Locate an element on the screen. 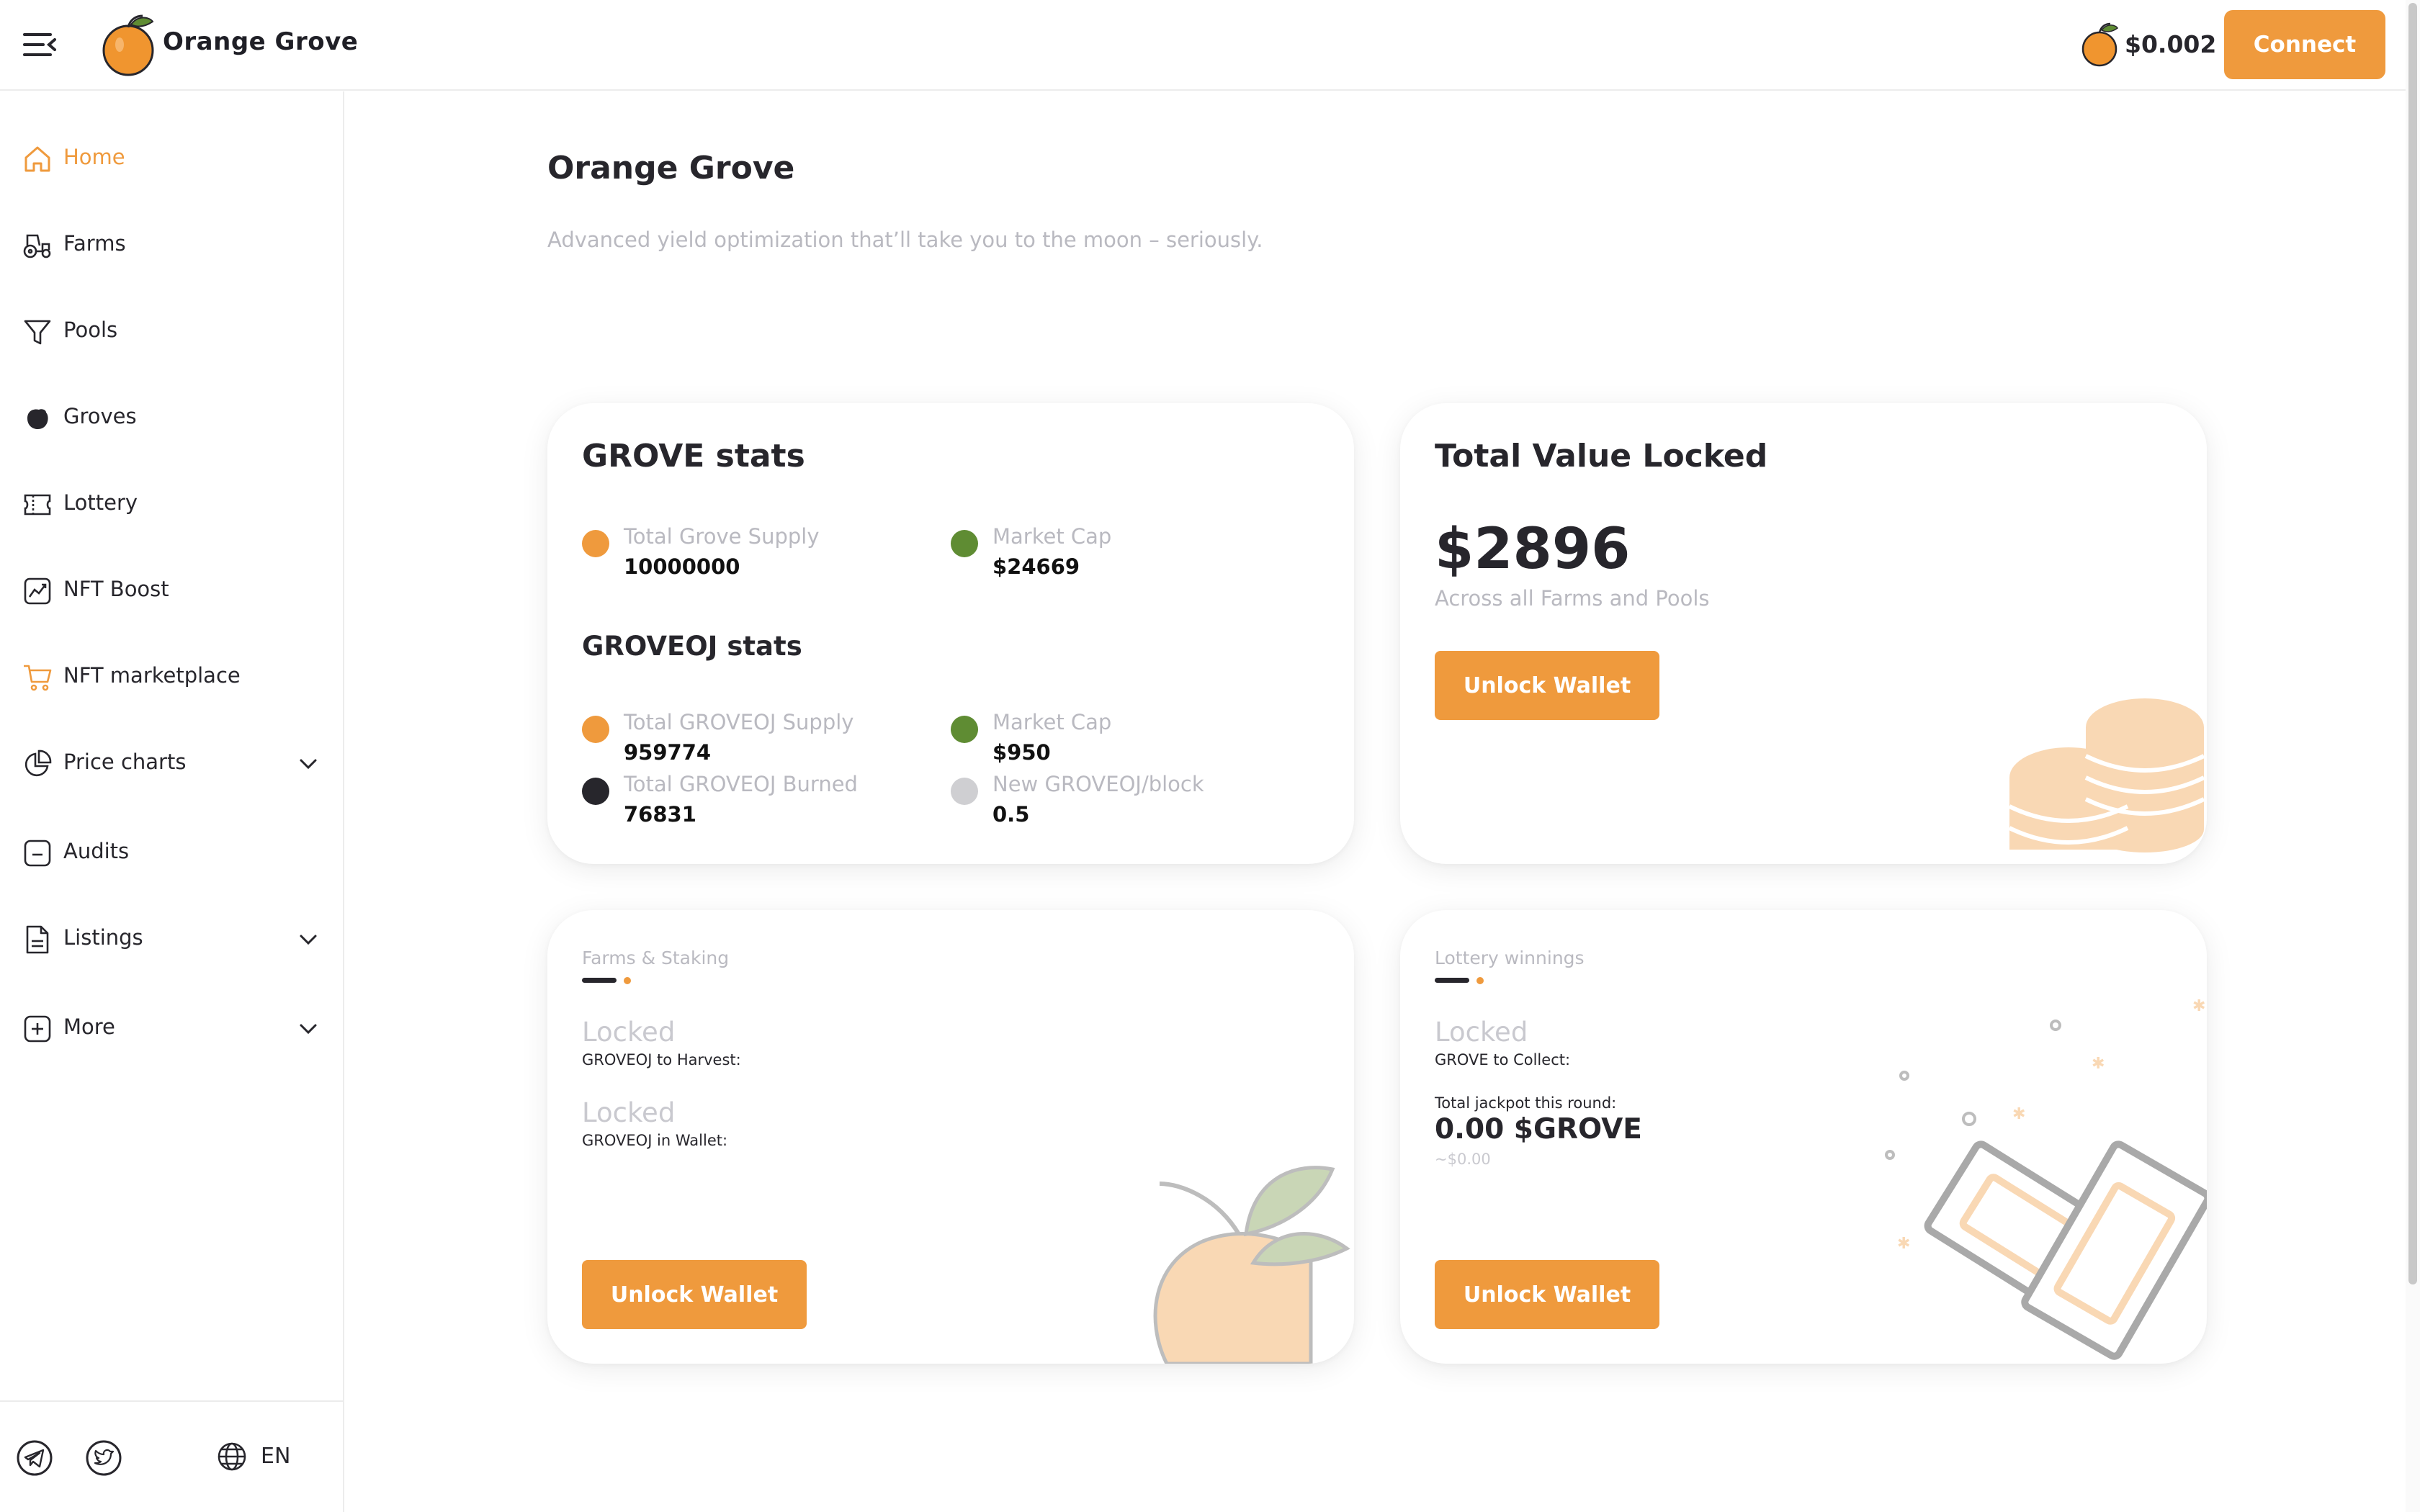  audit-icon is located at coordinates (37, 853).